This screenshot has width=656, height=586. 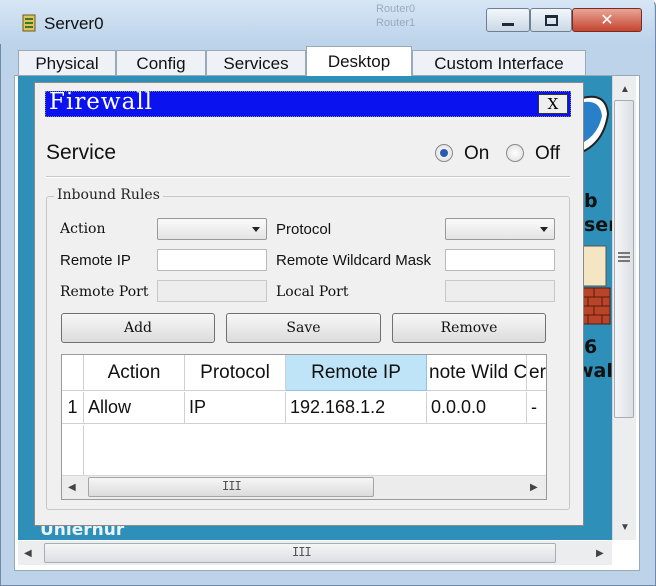 What do you see at coordinates (212, 260) in the screenshot?
I see `remote-ip-field` at bounding box center [212, 260].